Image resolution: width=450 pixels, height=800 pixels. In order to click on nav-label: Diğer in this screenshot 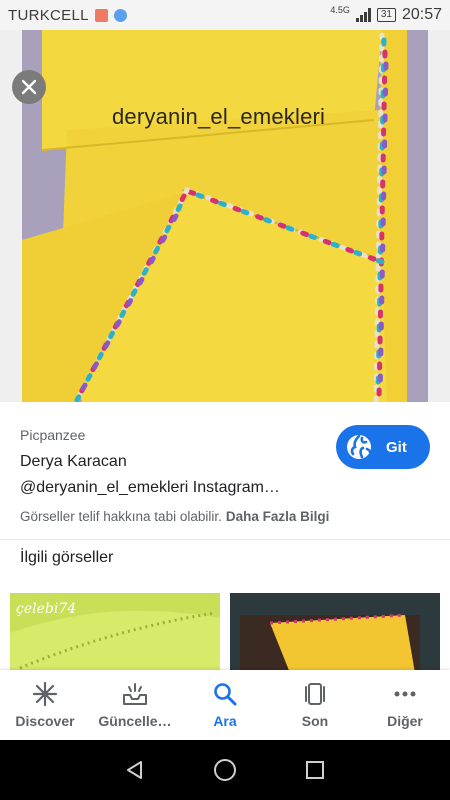, I will do `click(405, 721)`.